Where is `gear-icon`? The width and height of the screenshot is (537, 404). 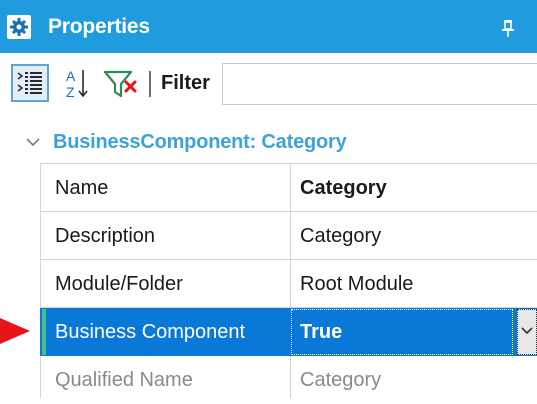
gear-icon is located at coordinates (19, 27).